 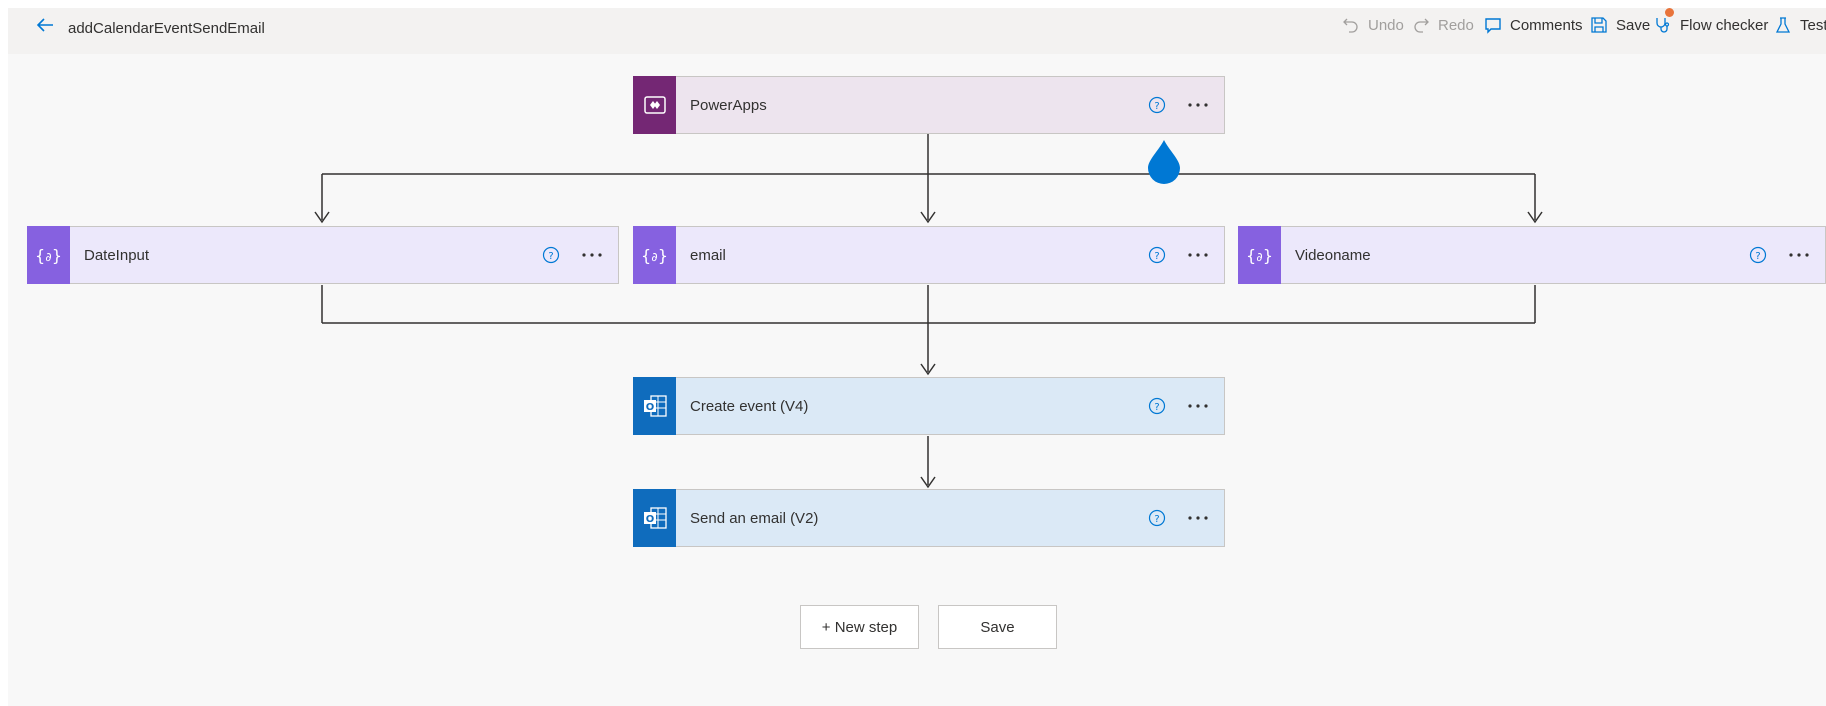 What do you see at coordinates (1333, 255) in the screenshot?
I see `videoname-label: Videoname` at bounding box center [1333, 255].